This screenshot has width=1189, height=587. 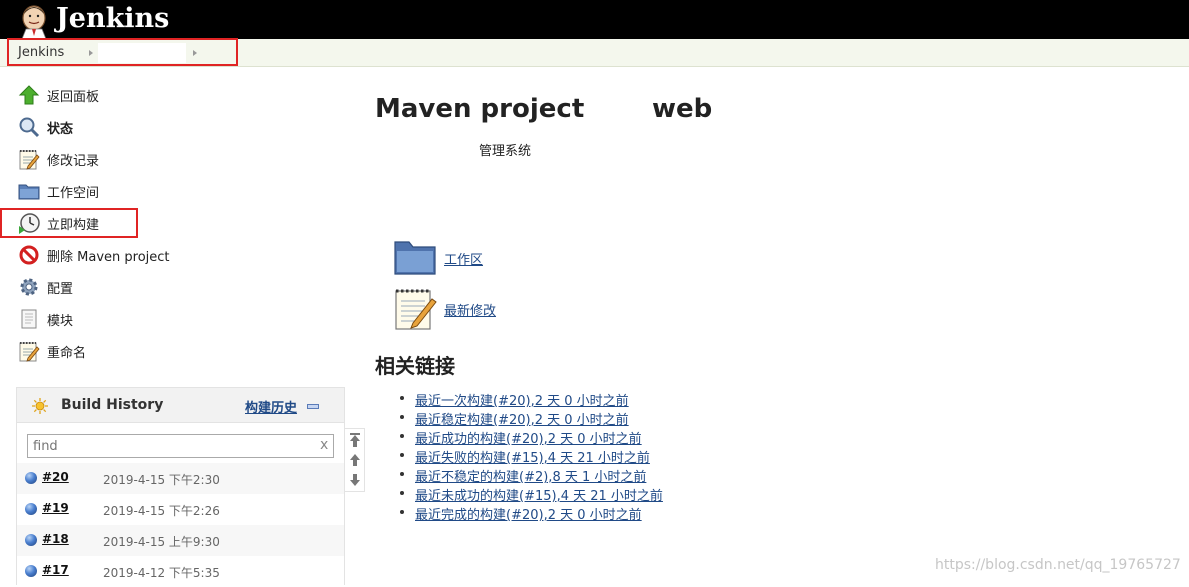 I want to click on list-item: 最近稳定构建(#20),2 天 0 小时之前, so click(x=530, y=418).